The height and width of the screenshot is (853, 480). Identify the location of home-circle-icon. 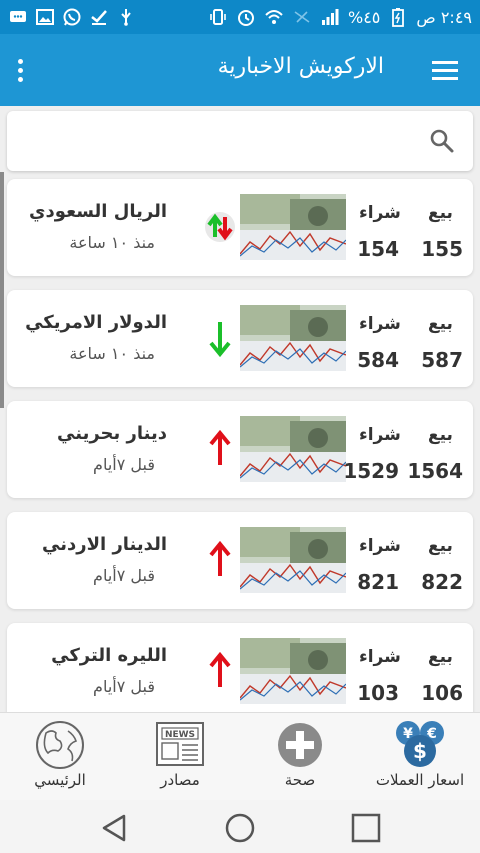
(240, 828).